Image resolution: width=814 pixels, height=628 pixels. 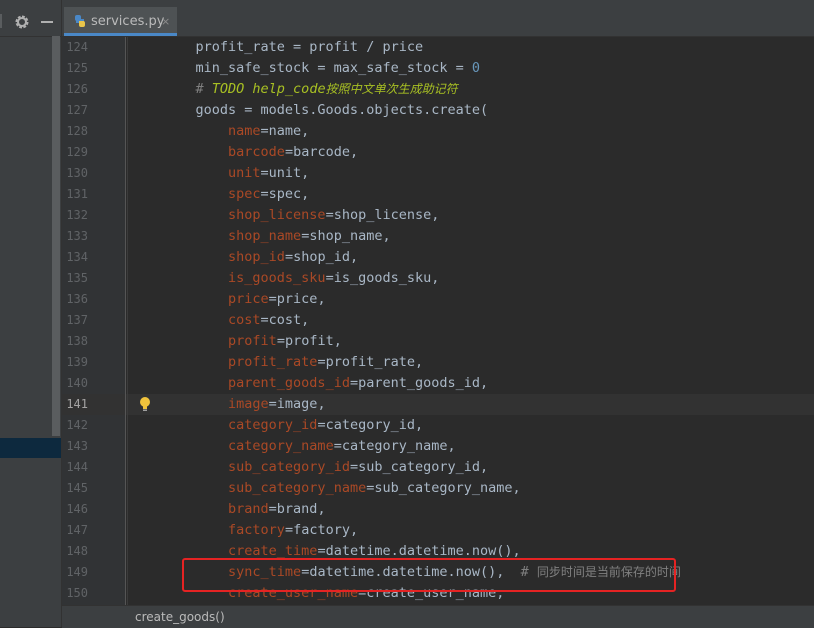 I want to click on code-line: category_id=category_id,, so click(x=293, y=425).